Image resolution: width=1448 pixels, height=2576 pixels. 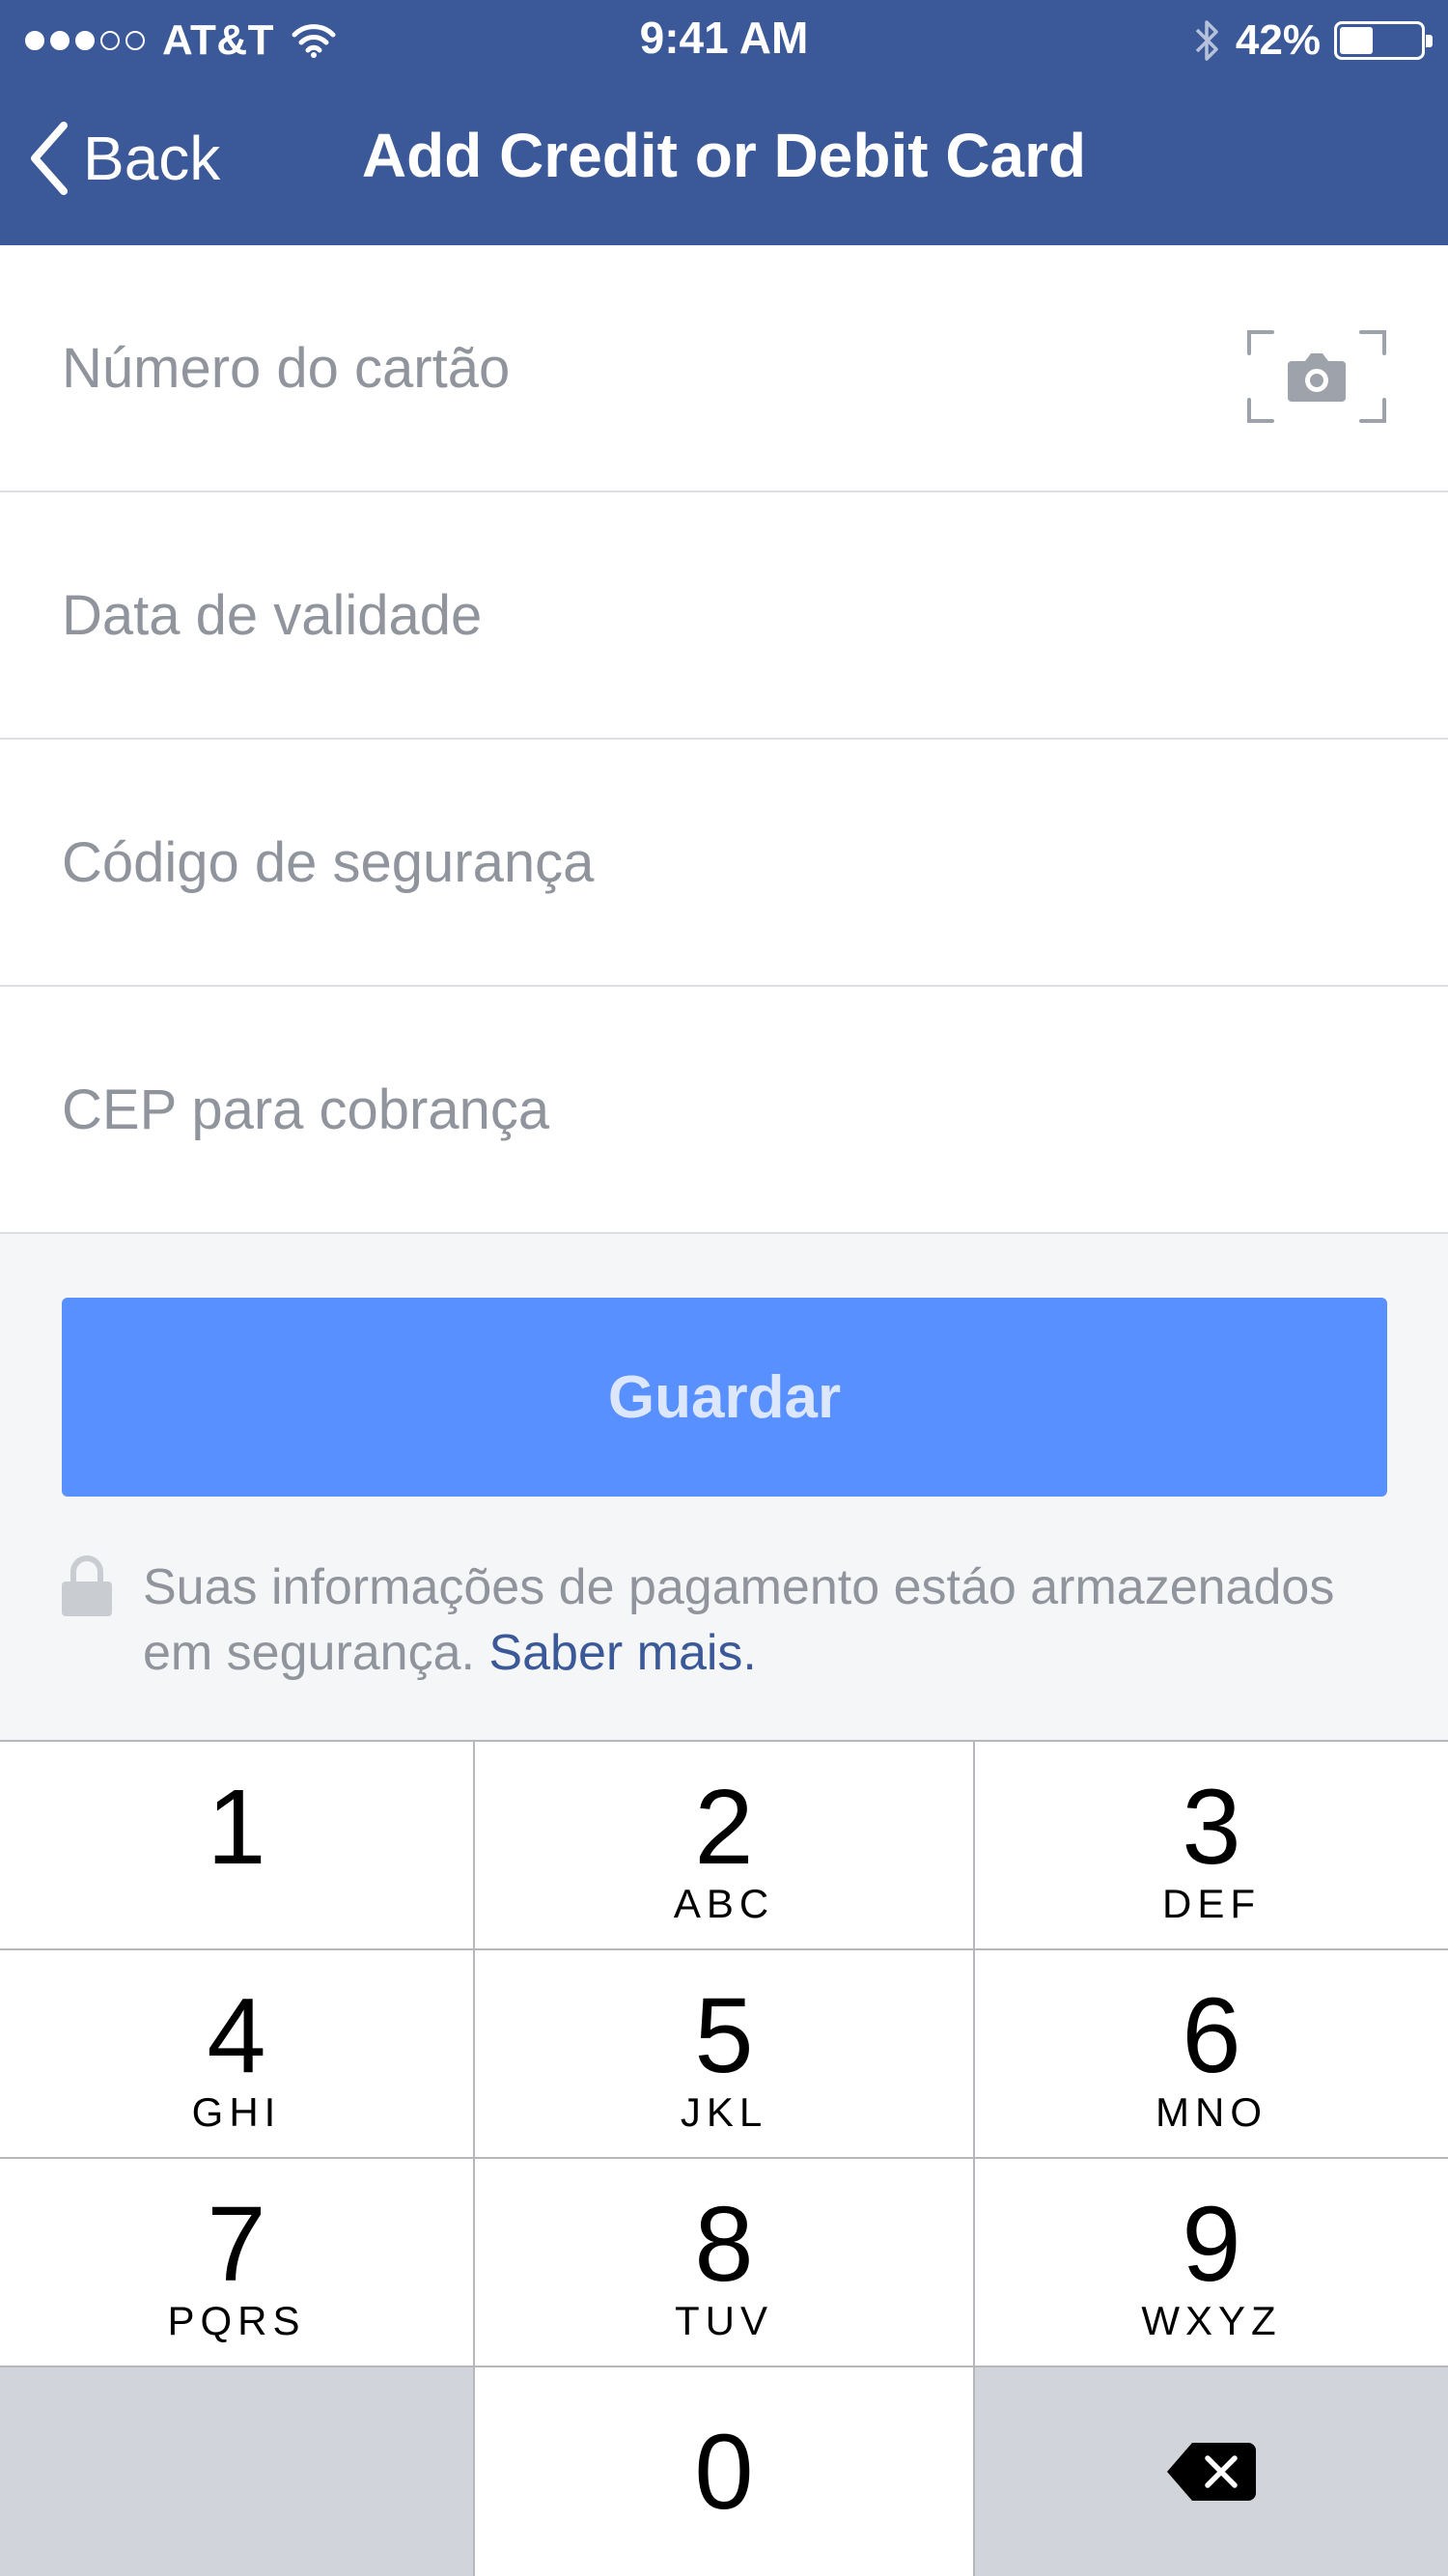 I want to click on key-letters: ABC, so click(x=724, y=1904).